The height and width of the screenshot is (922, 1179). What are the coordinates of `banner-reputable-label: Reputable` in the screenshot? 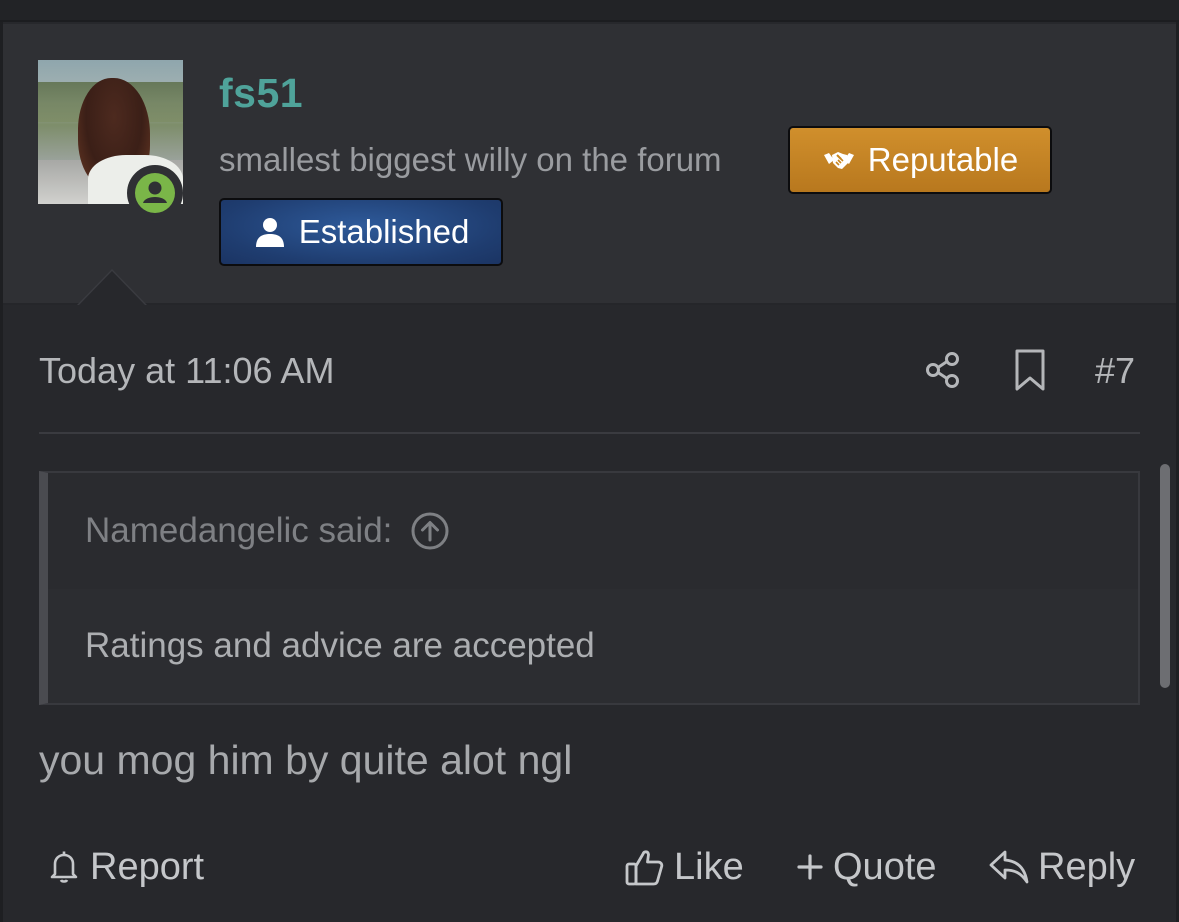 It's located at (943, 159).